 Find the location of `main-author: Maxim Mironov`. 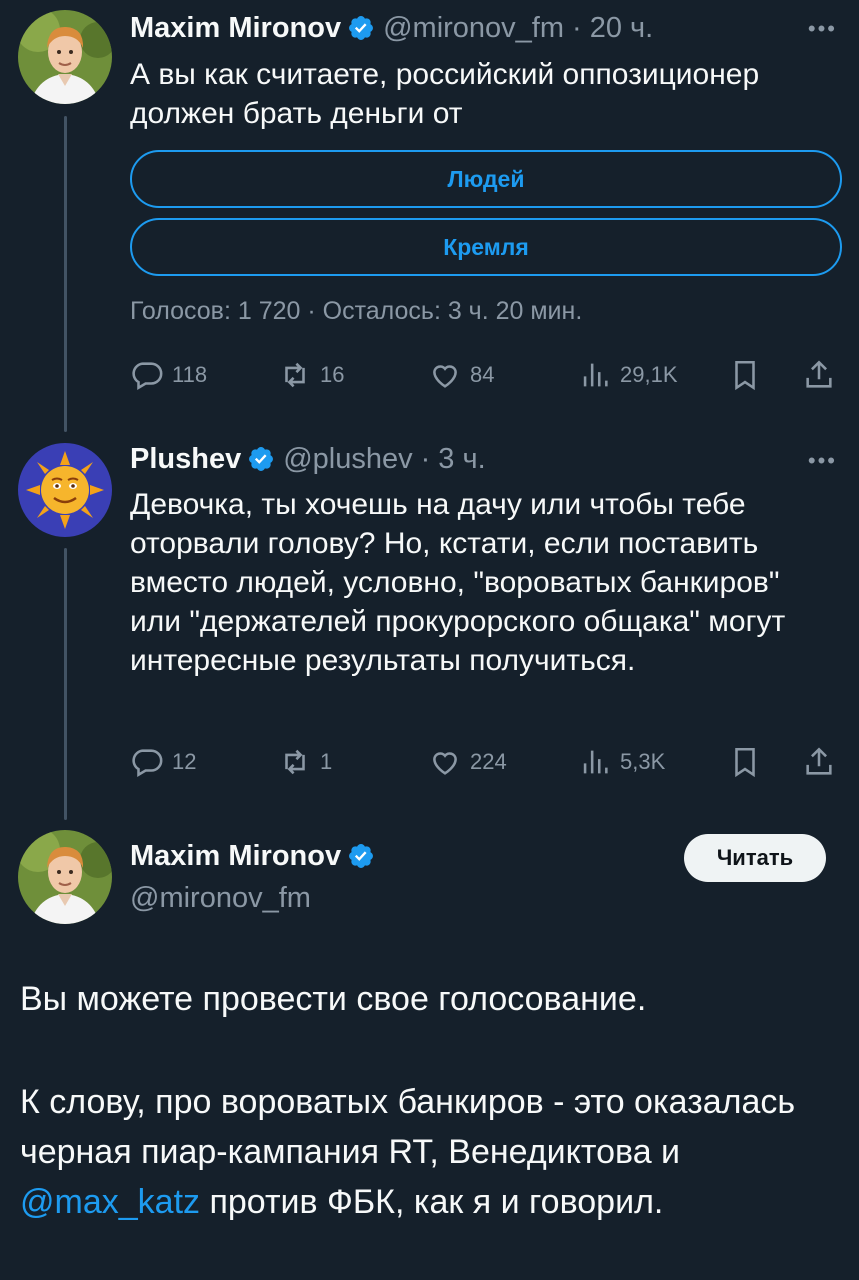

main-author: Maxim Mironov is located at coordinates (256, 856).